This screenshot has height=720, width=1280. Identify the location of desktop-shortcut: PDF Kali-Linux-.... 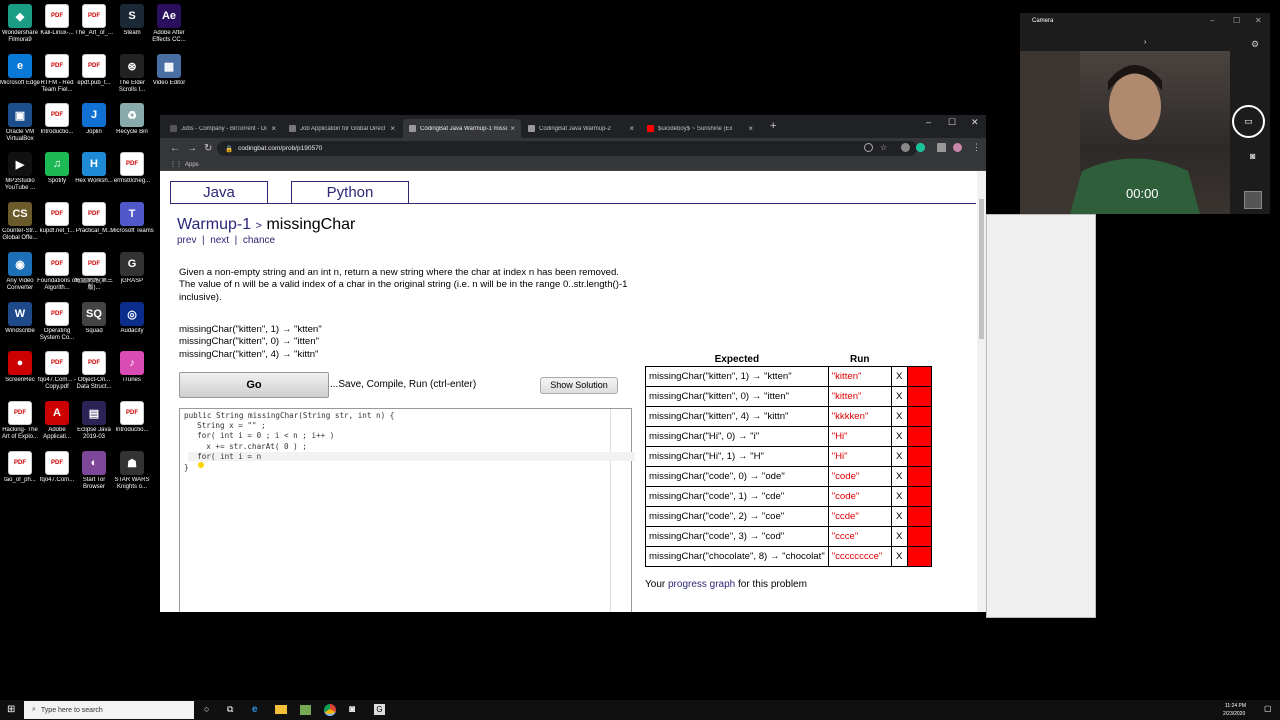
(57, 20).